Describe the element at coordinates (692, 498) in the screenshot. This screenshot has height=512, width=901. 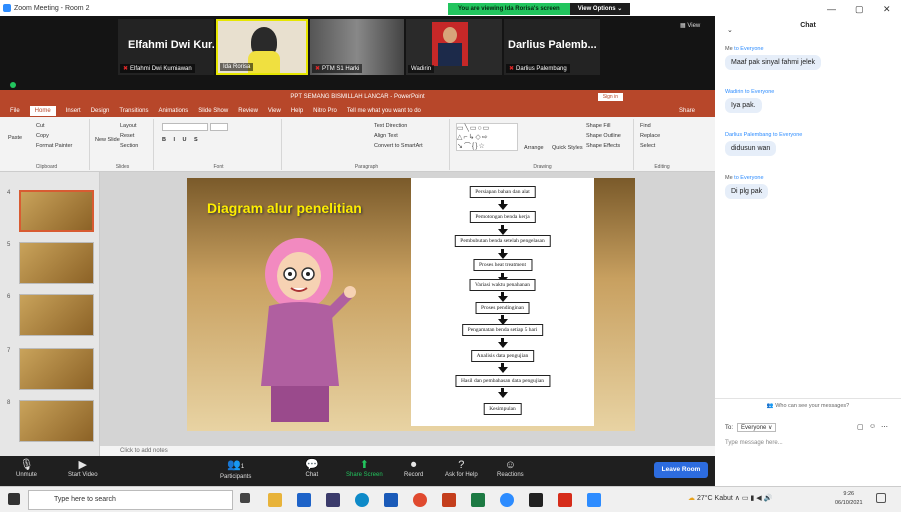
I see `weather-icon: ☁` at that location.